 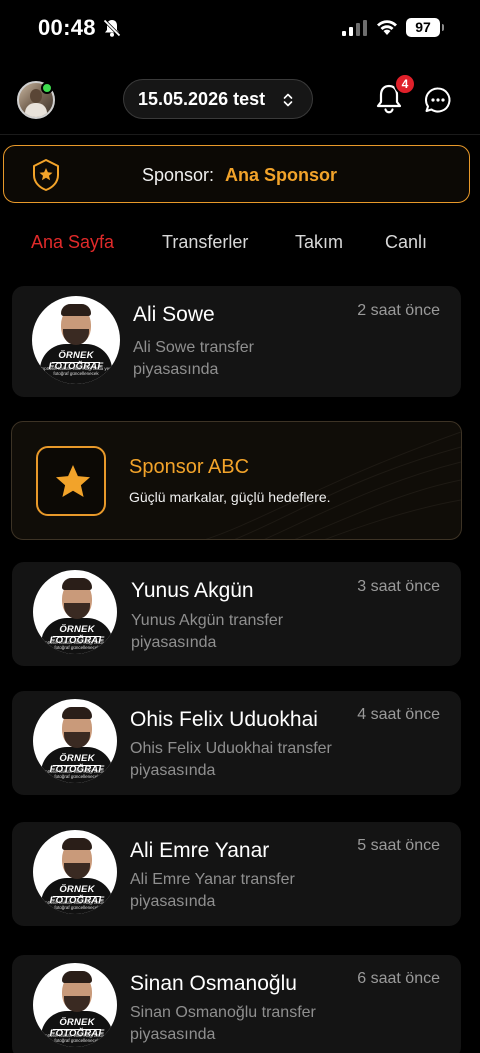 I want to click on player-name: Ali Emre Yanar, so click(x=200, y=850).